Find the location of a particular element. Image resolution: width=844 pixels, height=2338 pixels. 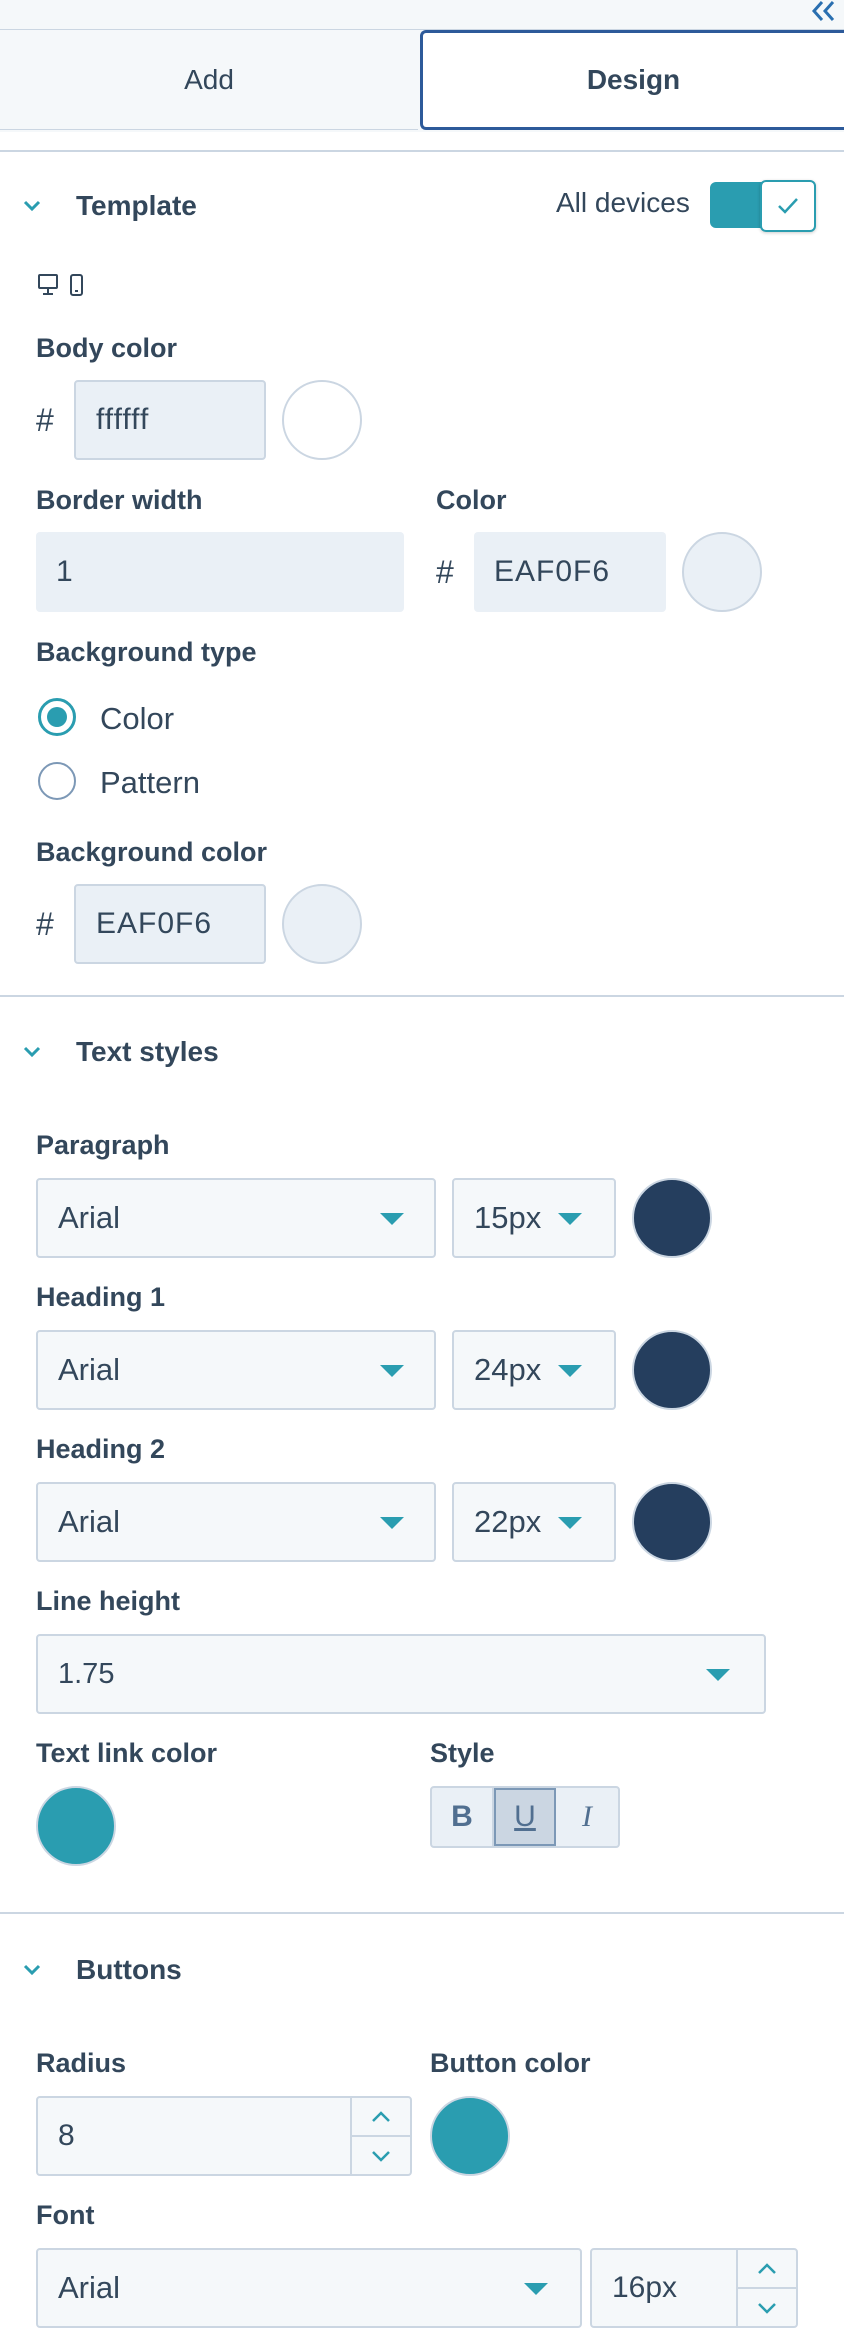

section-title: Template is located at coordinates (136, 205).